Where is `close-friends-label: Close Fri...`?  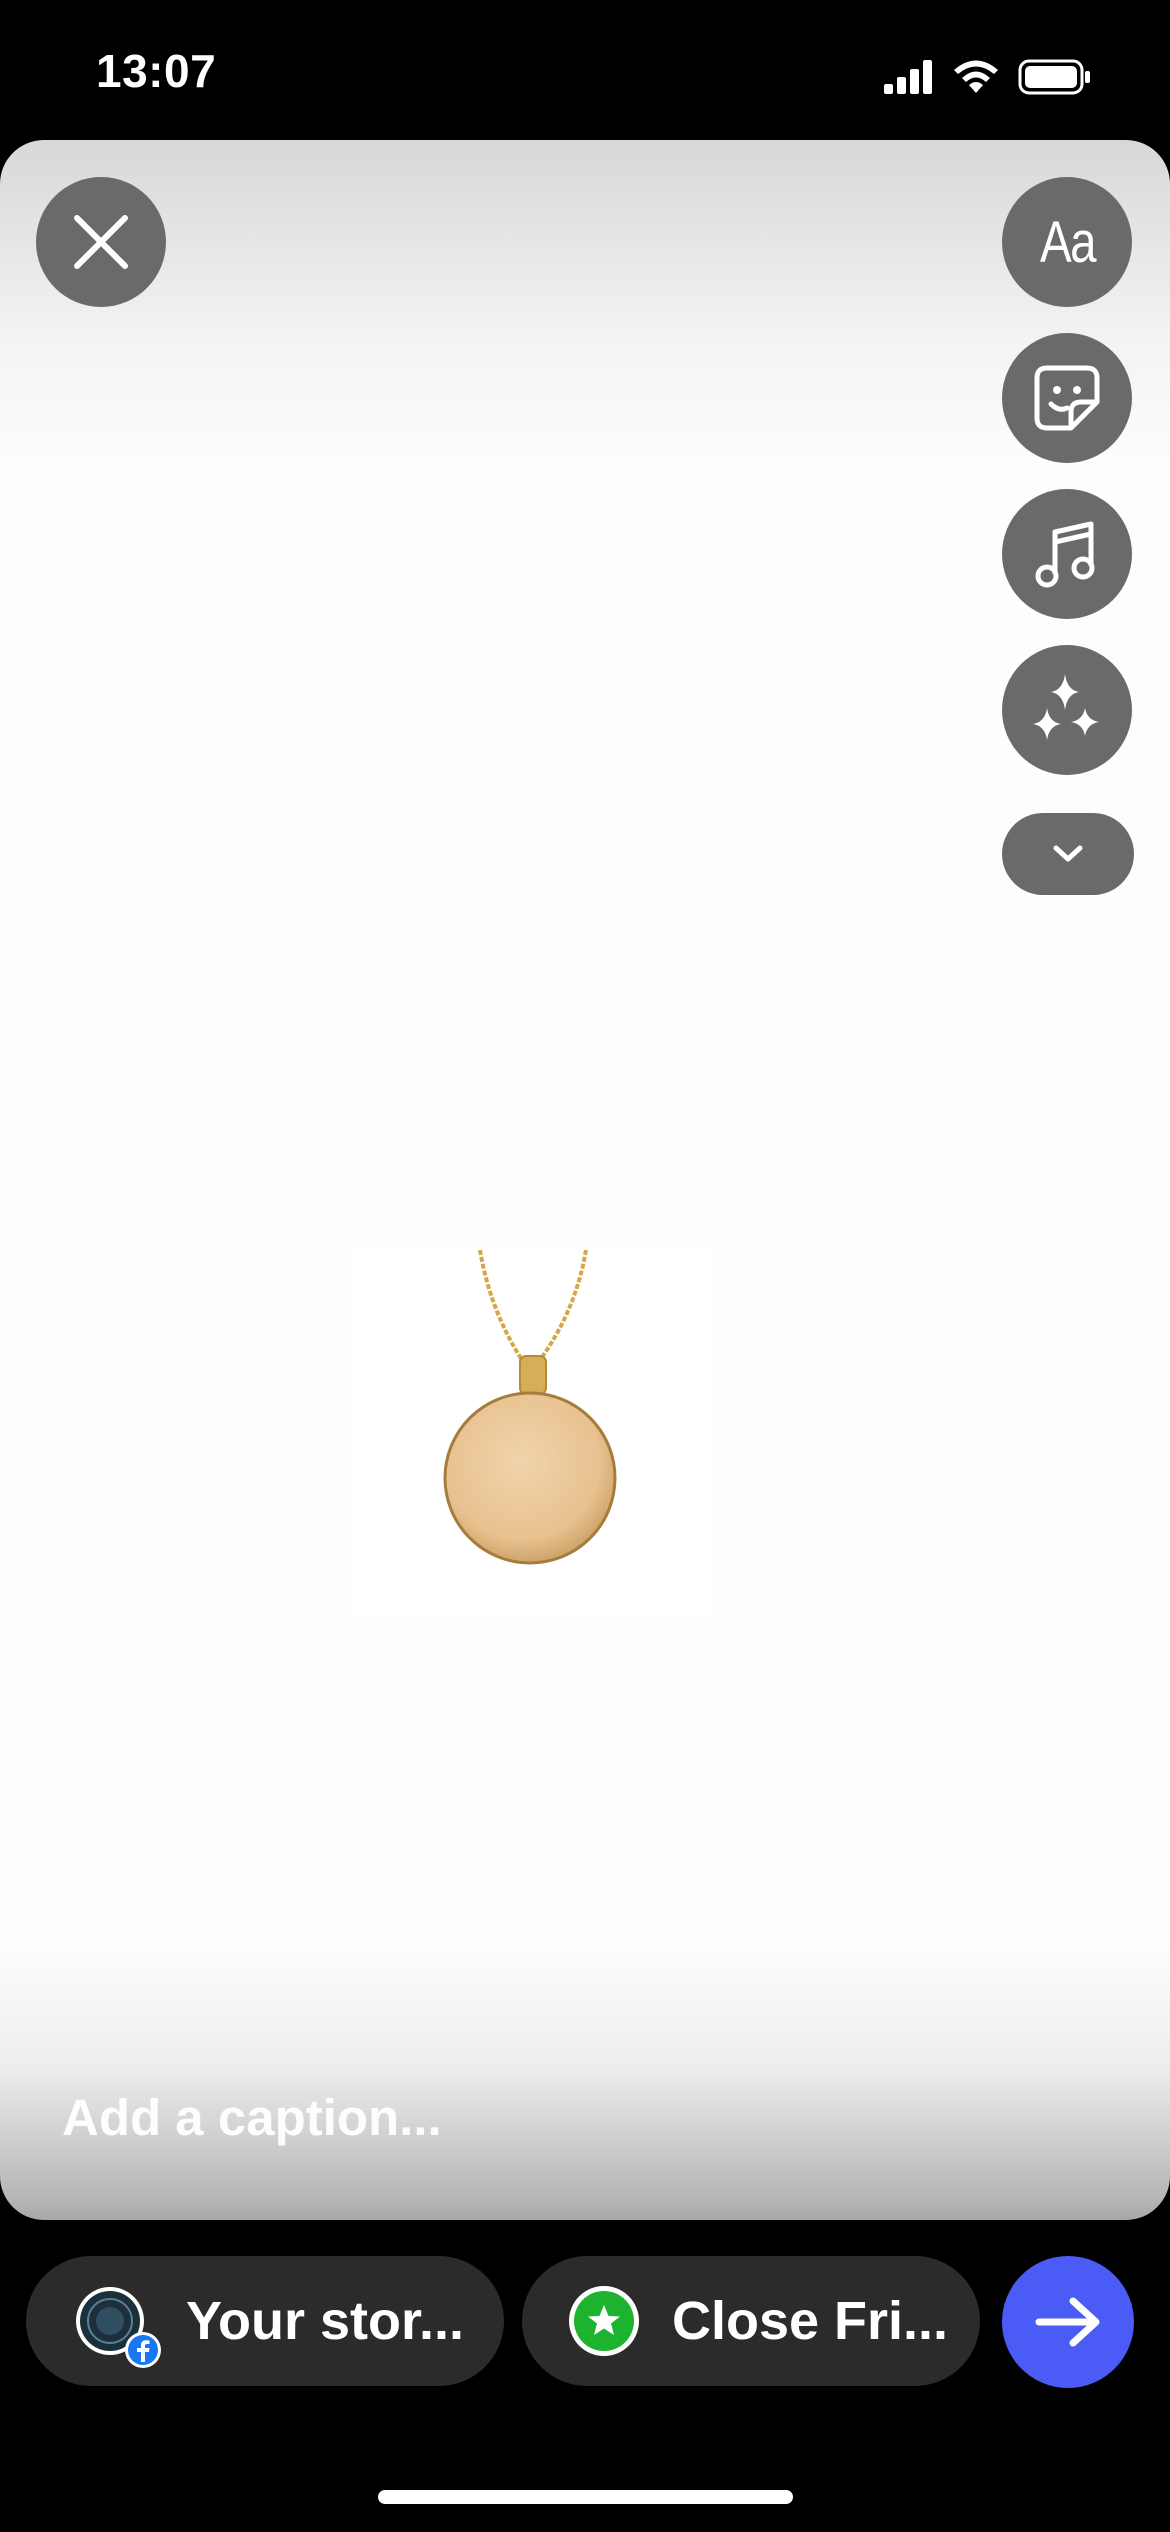
close-friends-label: Close Fri... is located at coordinates (810, 2321).